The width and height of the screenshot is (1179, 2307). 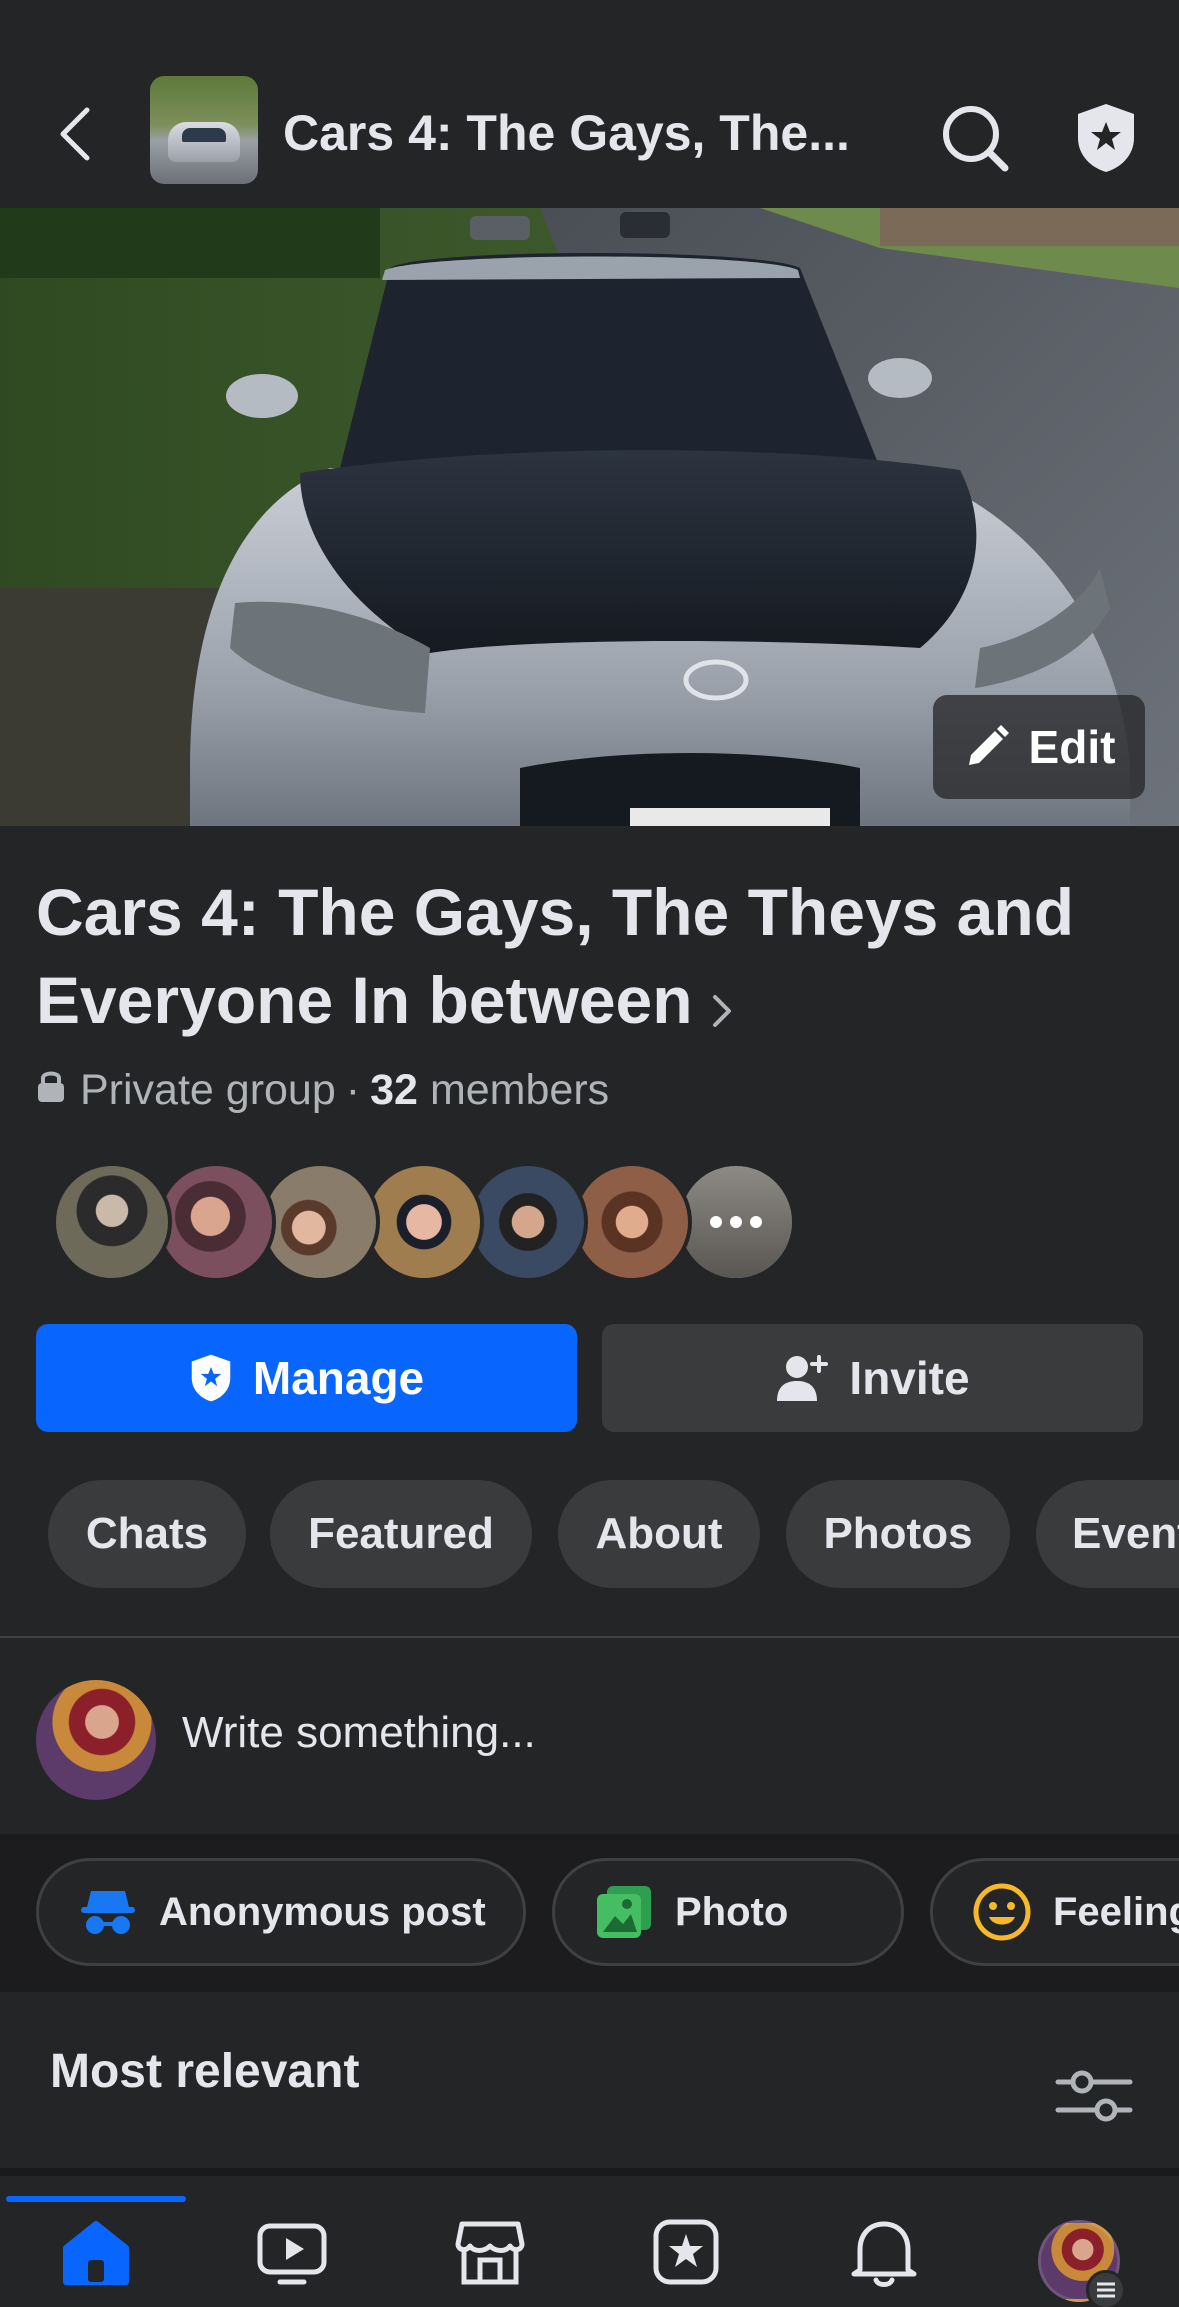 I want to click on feeling-button: Feeling, so click(x=1054, y=1912).